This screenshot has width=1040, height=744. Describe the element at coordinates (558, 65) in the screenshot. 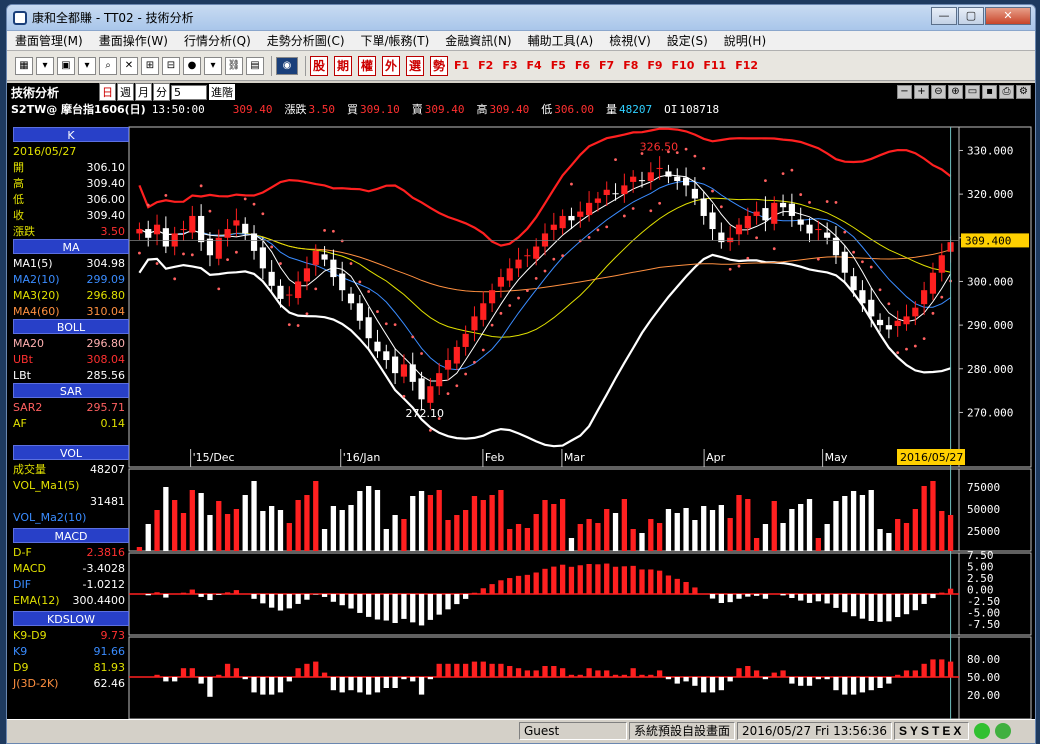

I see `f5-key: F5` at that location.